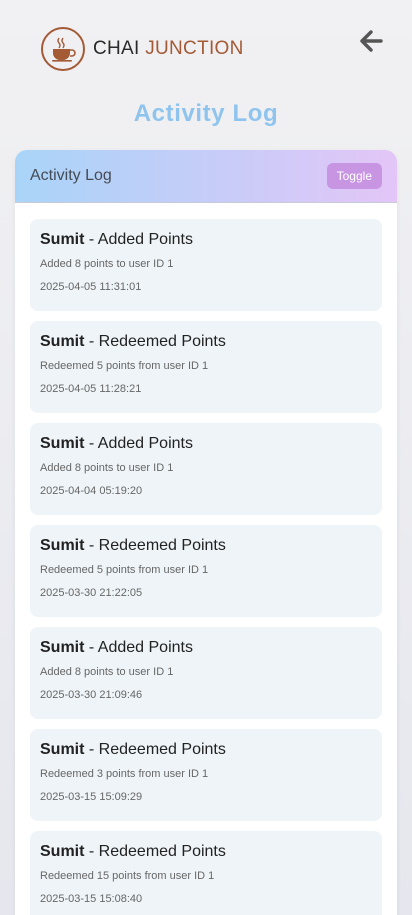 This screenshot has width=412, height=915. I want to click on activity-timestamp: 2025-04-05 11:28:21, so click(91, 389).